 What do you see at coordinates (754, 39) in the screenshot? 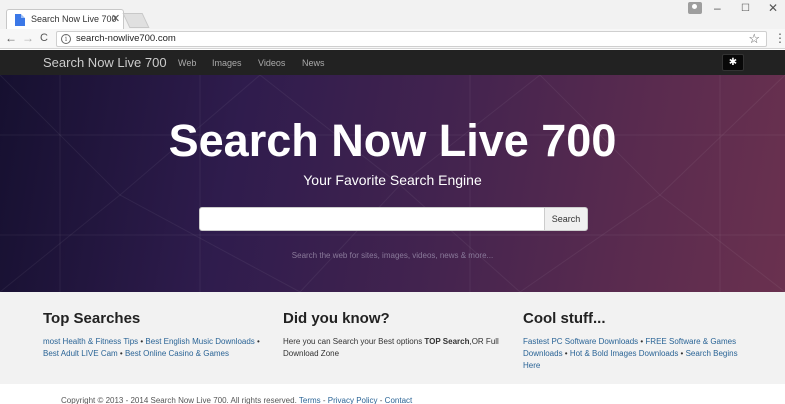
I see `bookmark-star-icon: ☆` at bounding box center [754, 39].